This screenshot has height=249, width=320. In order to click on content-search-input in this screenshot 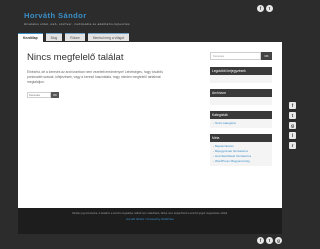, I will do `click(39, 94)`.